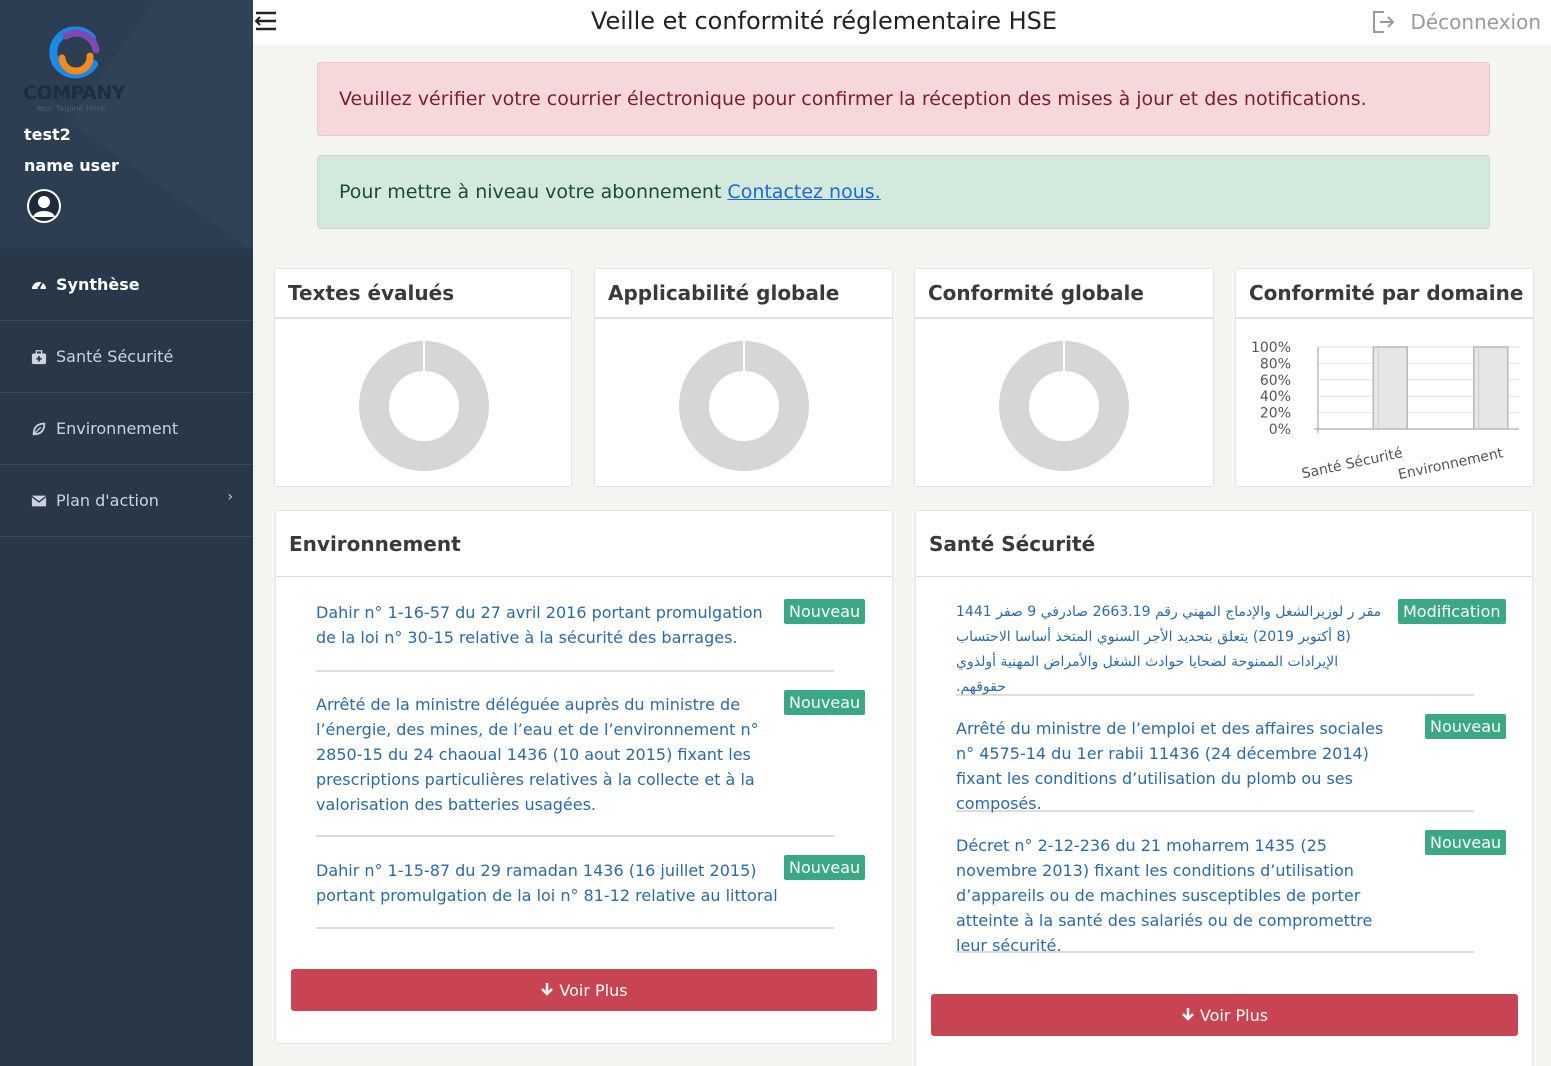 The width and height of the screenshot is (1551, 1066). What do you see at coordinates (1064, 294) in the screenshot?
I see `card-title: Conformité globale` at bounding box center [1064, 294].